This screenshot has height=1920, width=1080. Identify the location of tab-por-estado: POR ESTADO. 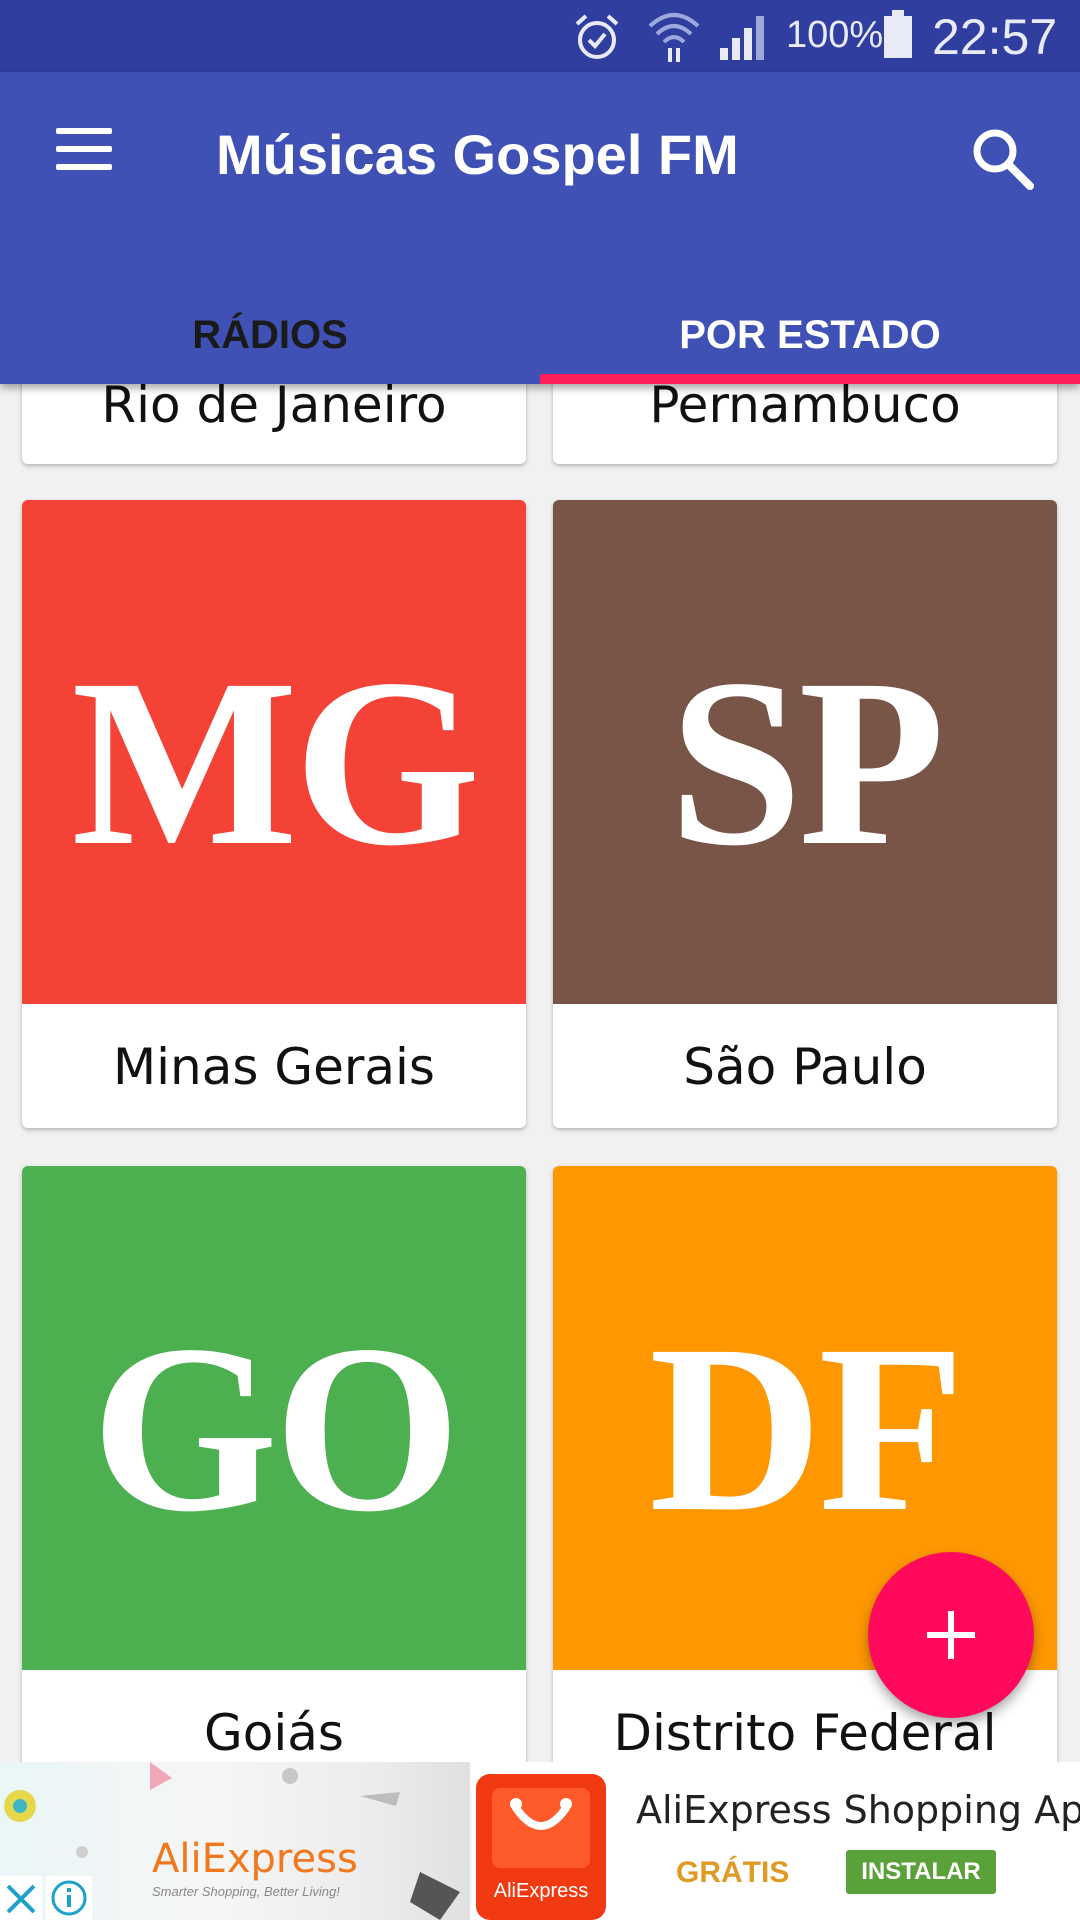
(810, 335).